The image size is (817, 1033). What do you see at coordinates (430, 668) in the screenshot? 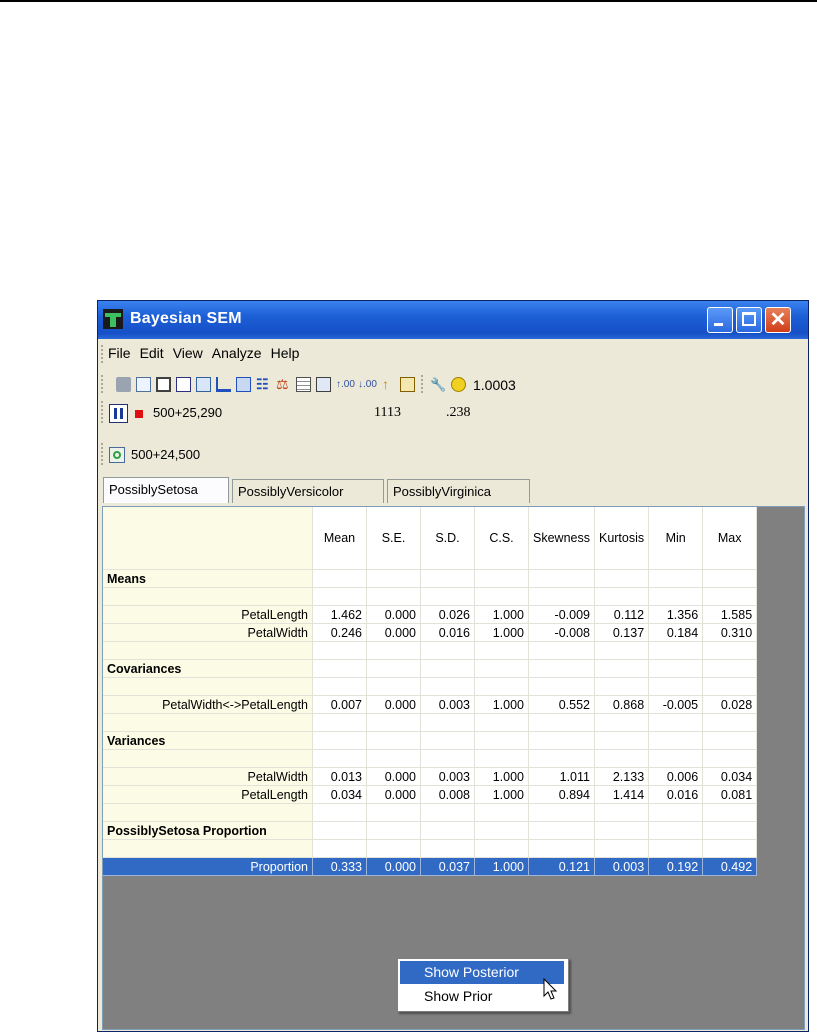
I see `table-row: Covariances` at bounding box center [430, 668].